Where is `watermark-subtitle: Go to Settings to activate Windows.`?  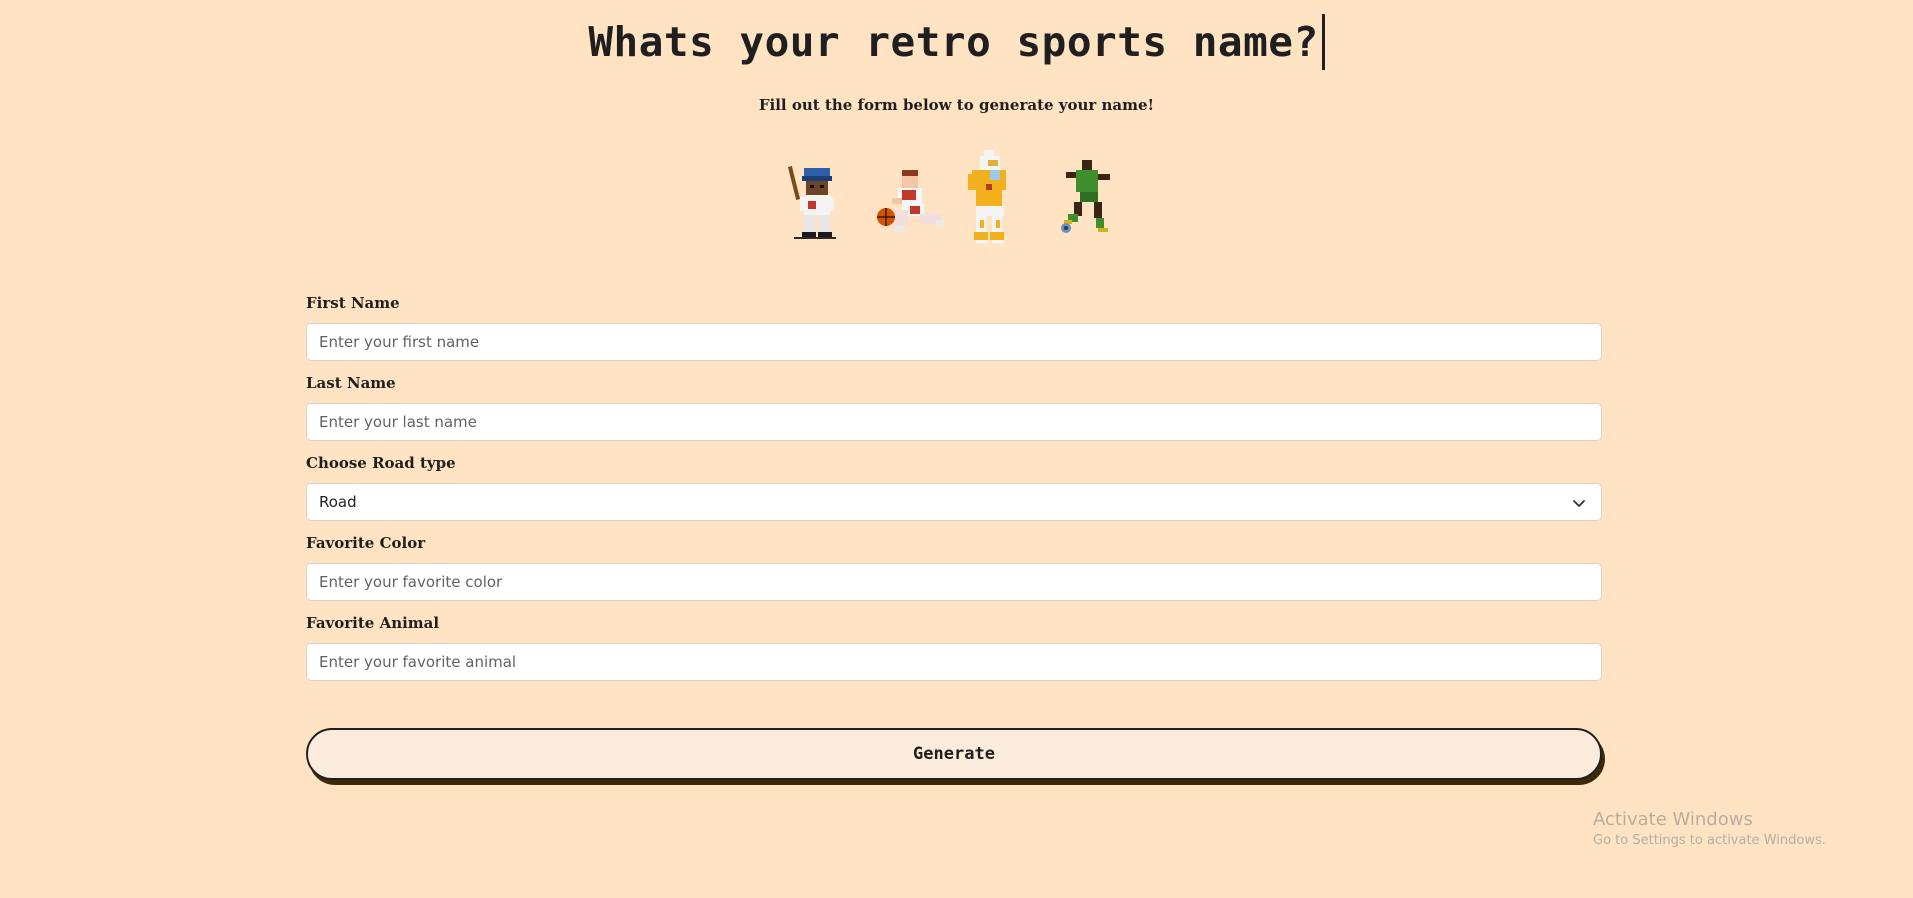
watermark-subtitle: Go to Settings to activate Windows. is located at coordinates (1709, 840).